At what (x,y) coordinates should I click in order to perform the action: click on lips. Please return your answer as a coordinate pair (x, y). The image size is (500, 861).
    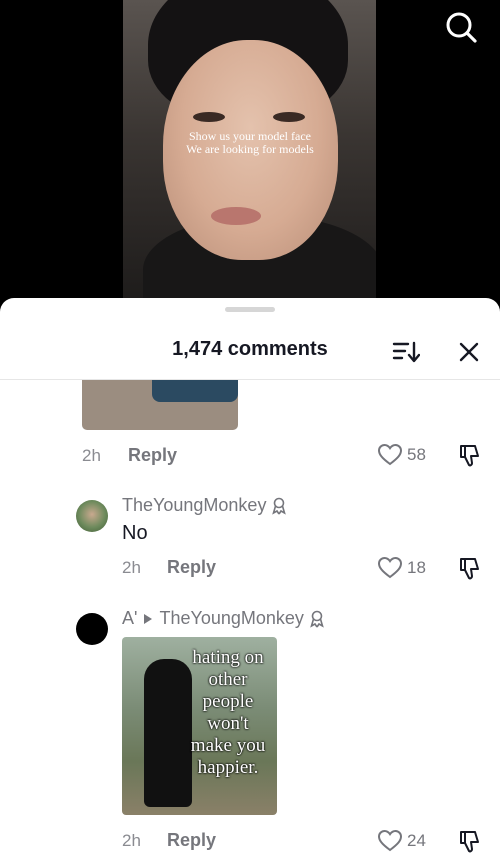
    Looking at the image, I should click on (236, 216).